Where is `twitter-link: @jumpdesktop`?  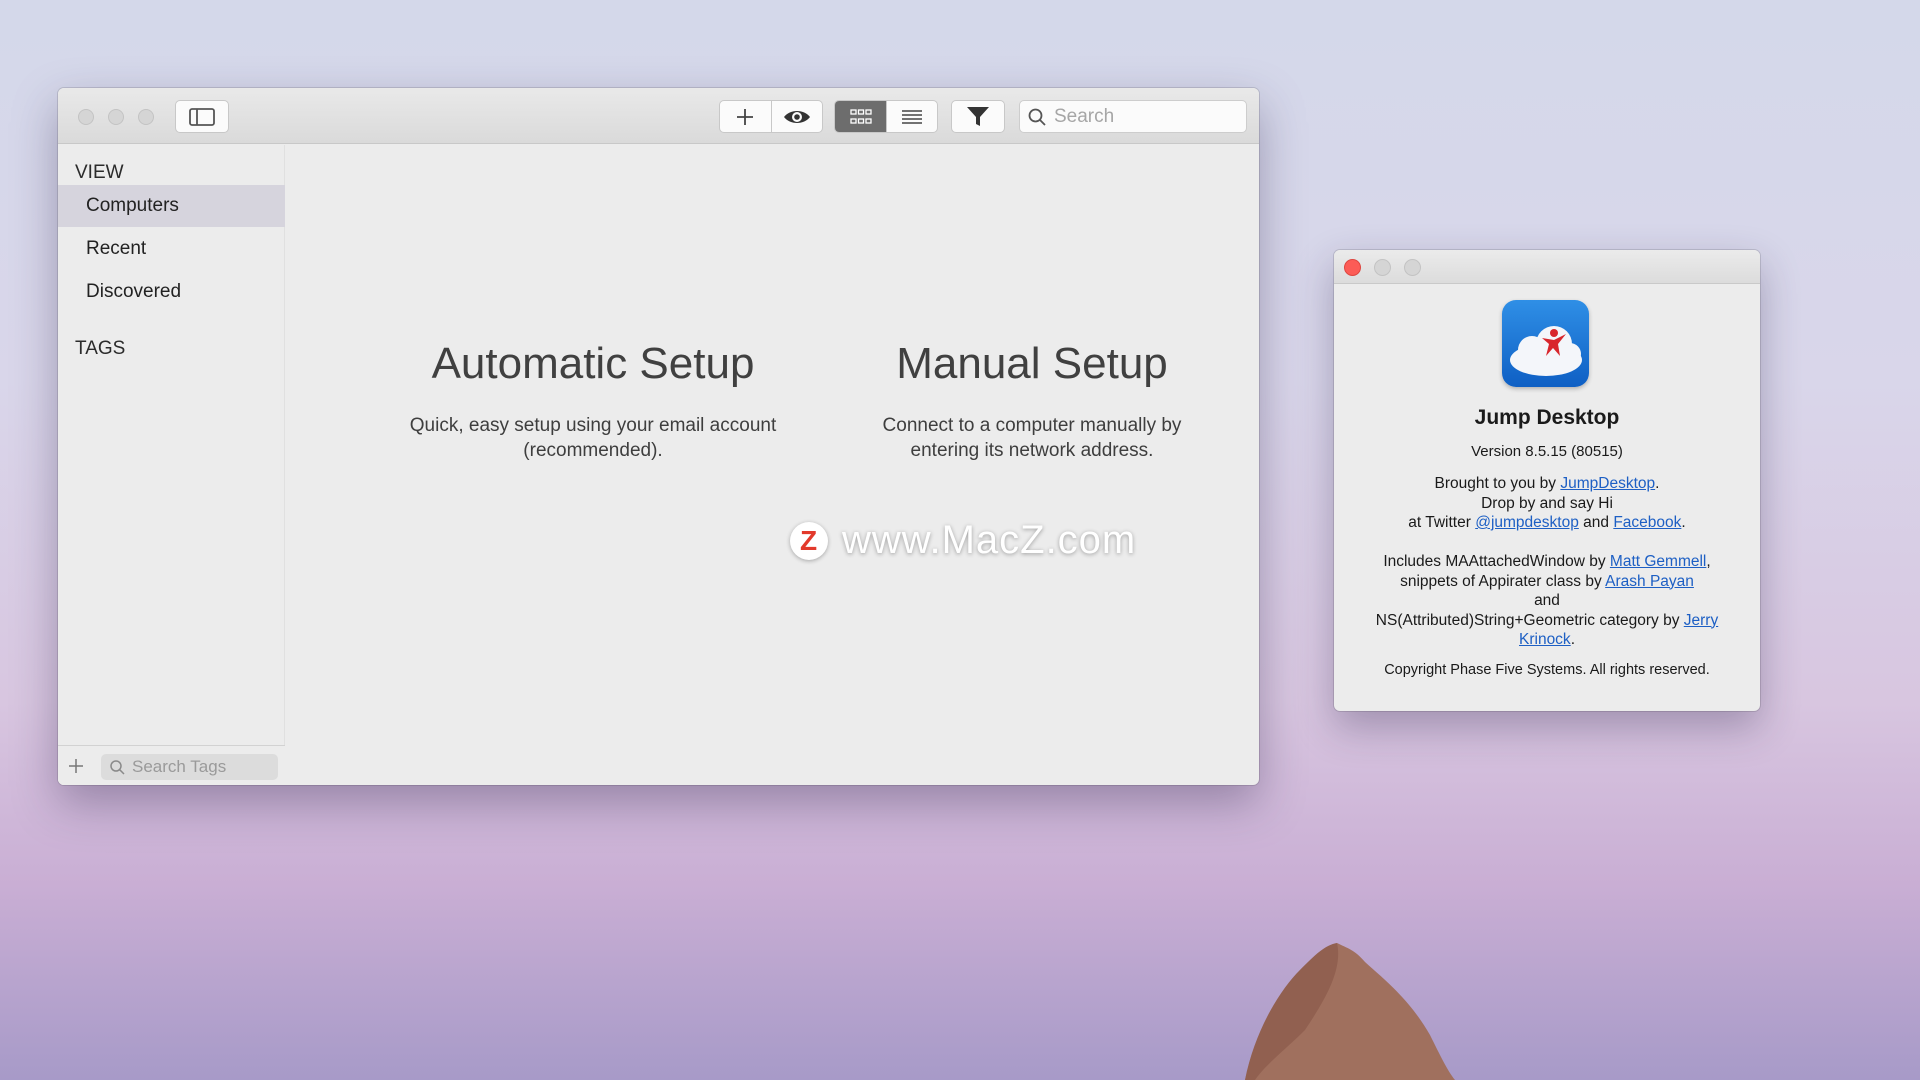
twitter-link: @jumpdesktop is located at coordinates (1527, 522).